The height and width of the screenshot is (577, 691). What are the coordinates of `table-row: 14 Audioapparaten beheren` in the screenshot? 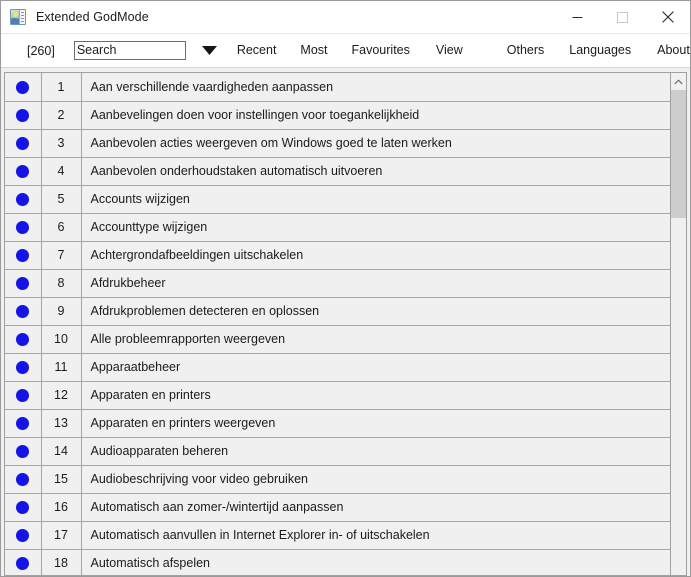 It's located at (337, 451).